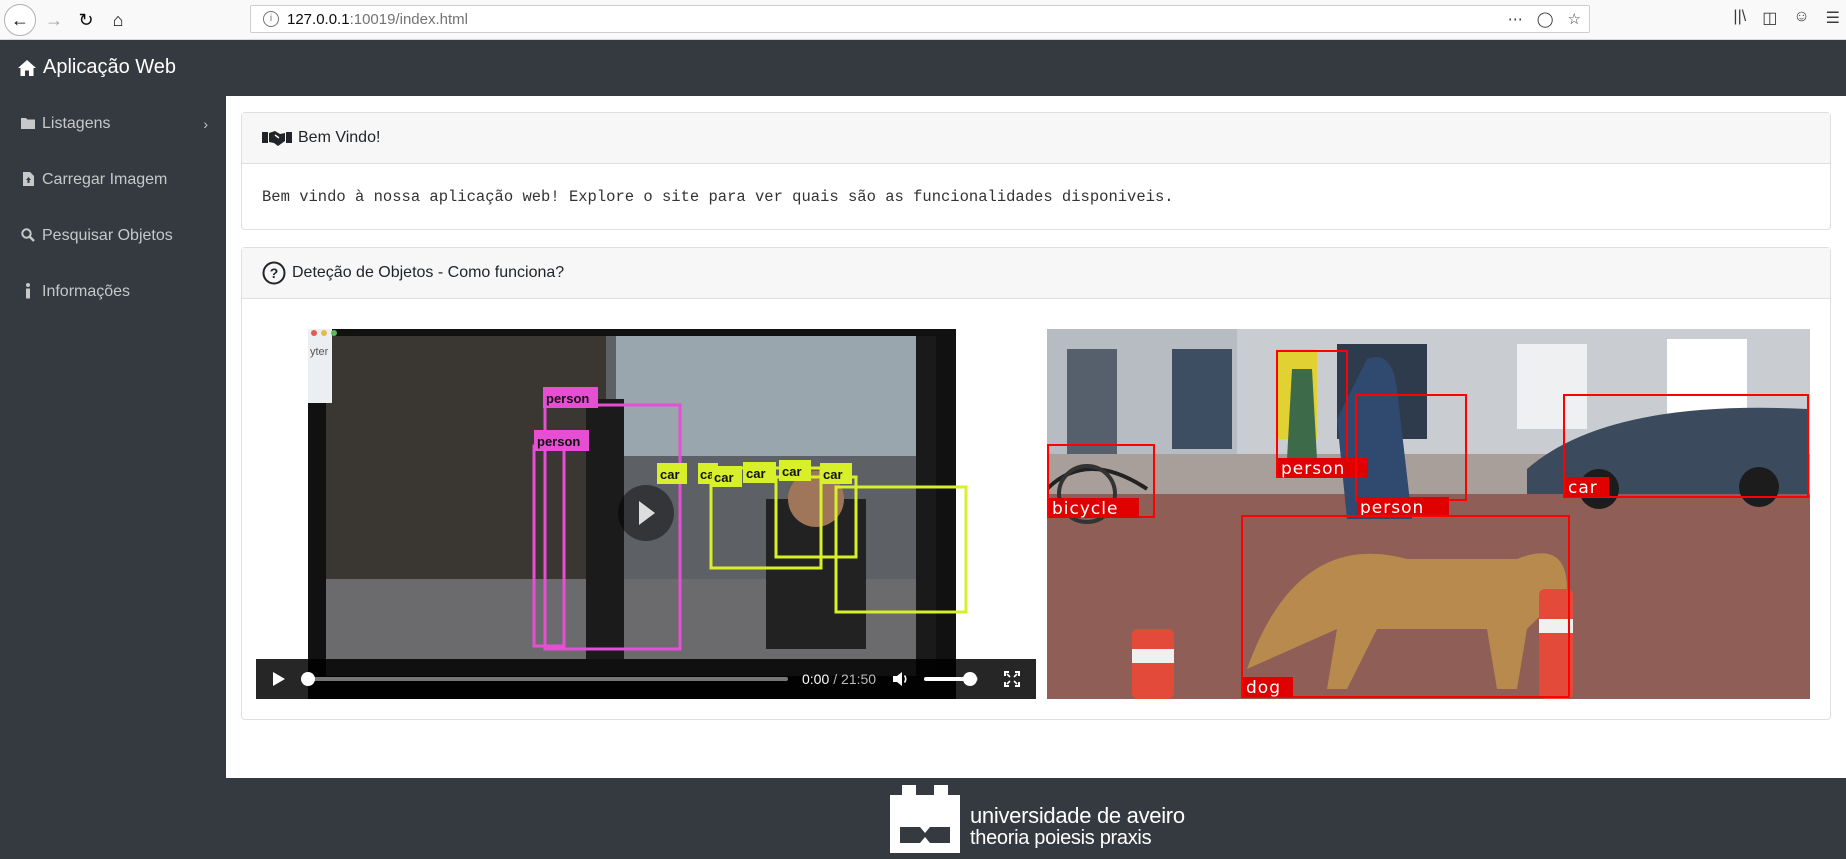 The height and width of the screenshot is (859, 1846). I want to click on sidebar-item-label: Informações, so click(86, 291).